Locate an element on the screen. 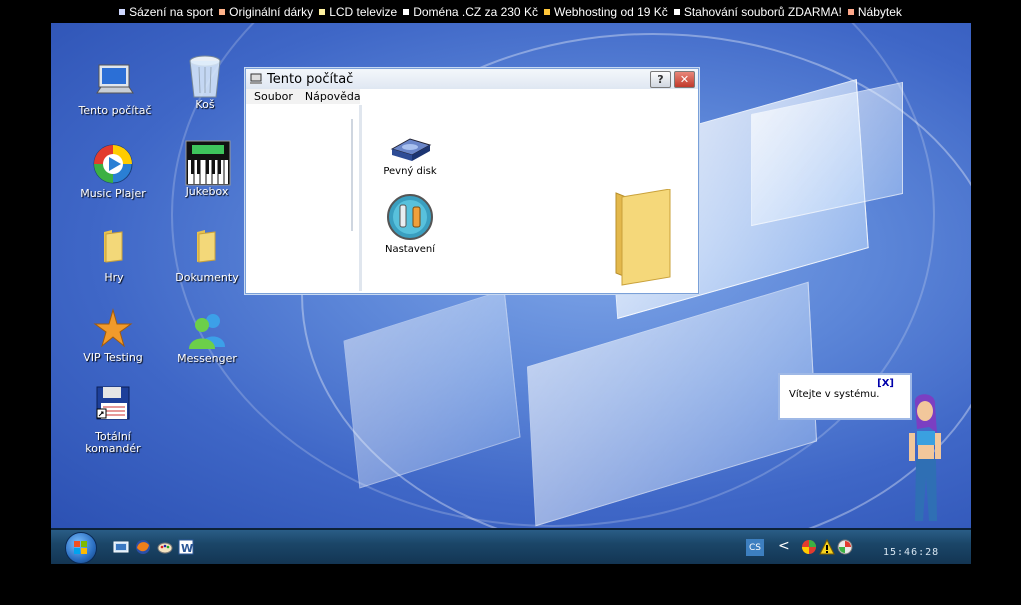  ad-link-7: Nábytek is located at coordinates (874, 12).